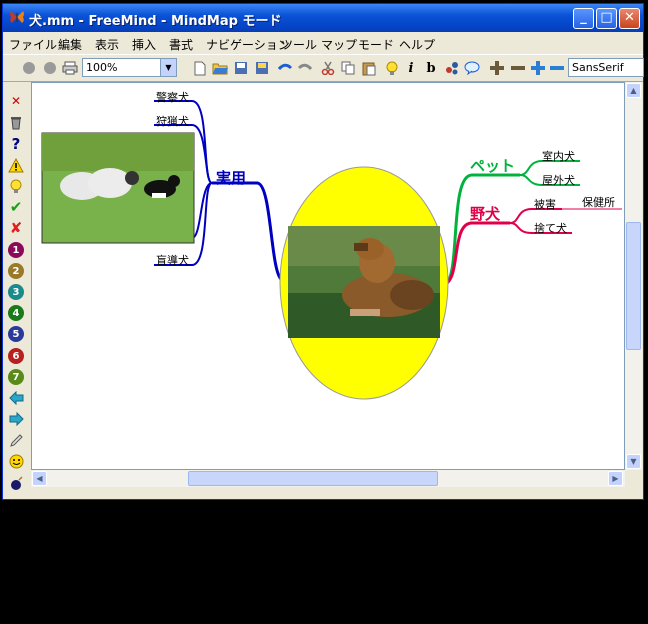  I want to click on scroll-down-icon: ▼, so click(633, 461).